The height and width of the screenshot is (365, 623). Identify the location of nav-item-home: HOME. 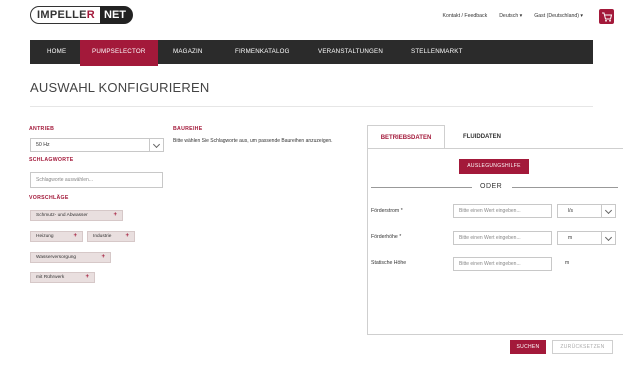
(56, 52).